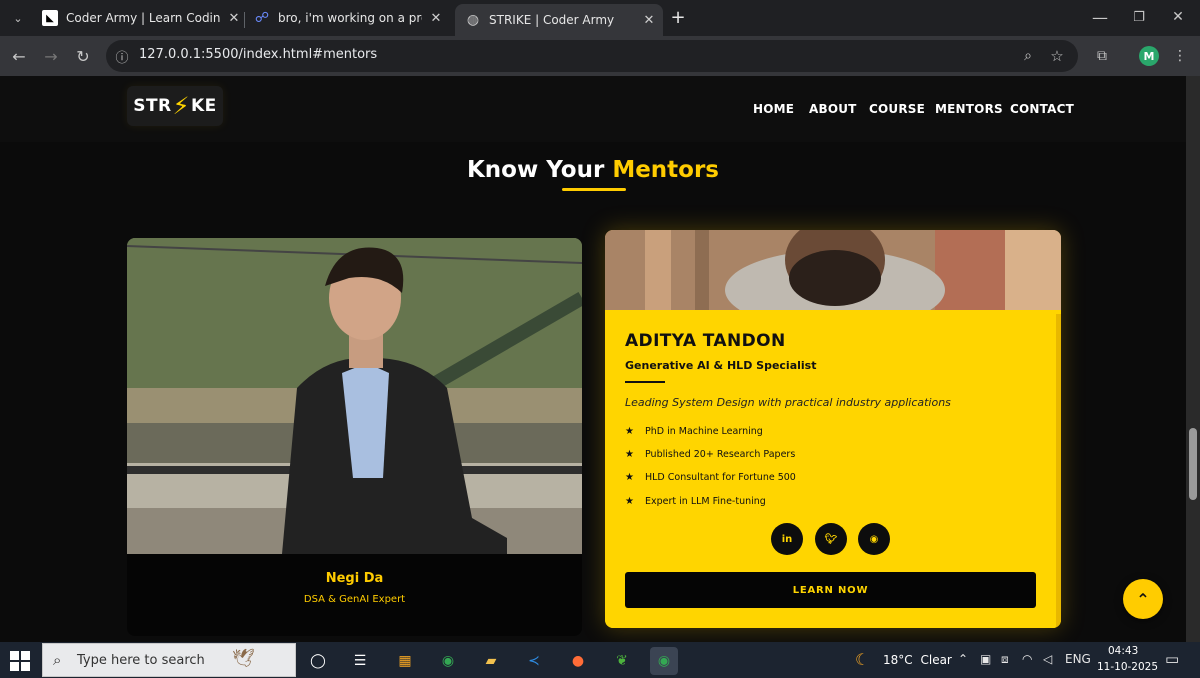  What do you see at coordinates (705, 501) in the screenshot?
I see `feature-text: Expert in LLM Fine-tuning` at bounding box center [705, 501].